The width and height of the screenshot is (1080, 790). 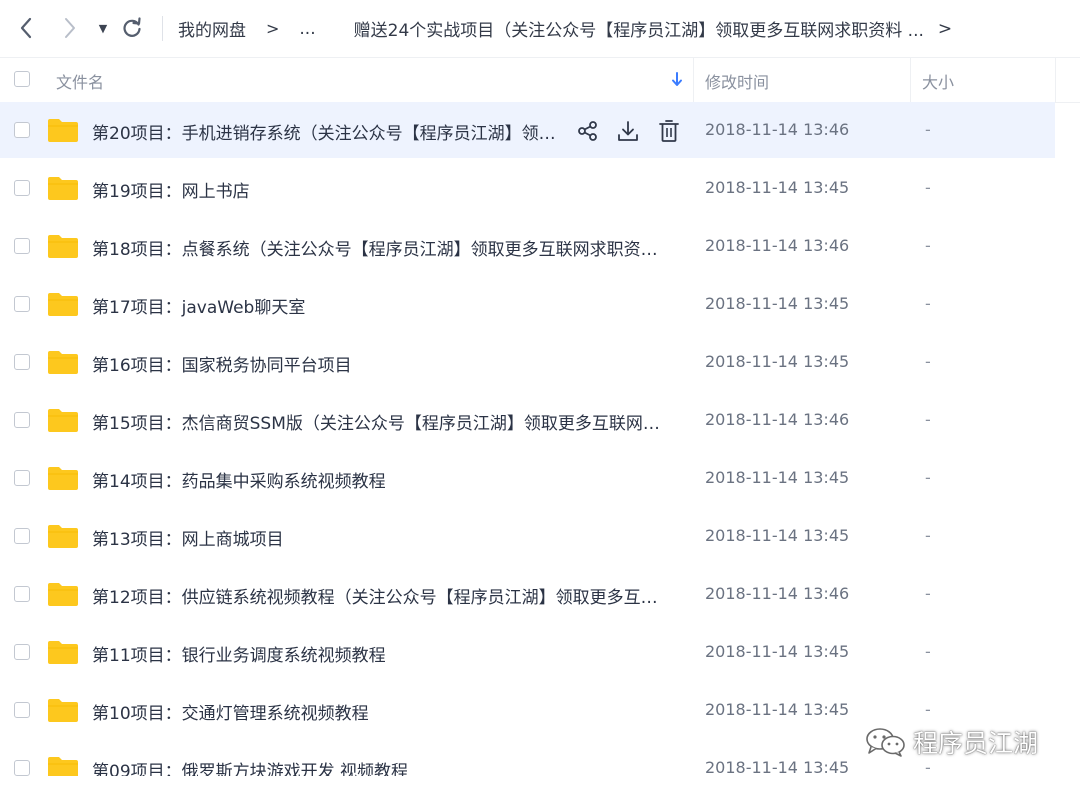 I want to click on file-name: 第20项目：手机进销存系统（关注公众号【程序员江湖】领取更多互联网求职资料）, so click(x=329, y=131).